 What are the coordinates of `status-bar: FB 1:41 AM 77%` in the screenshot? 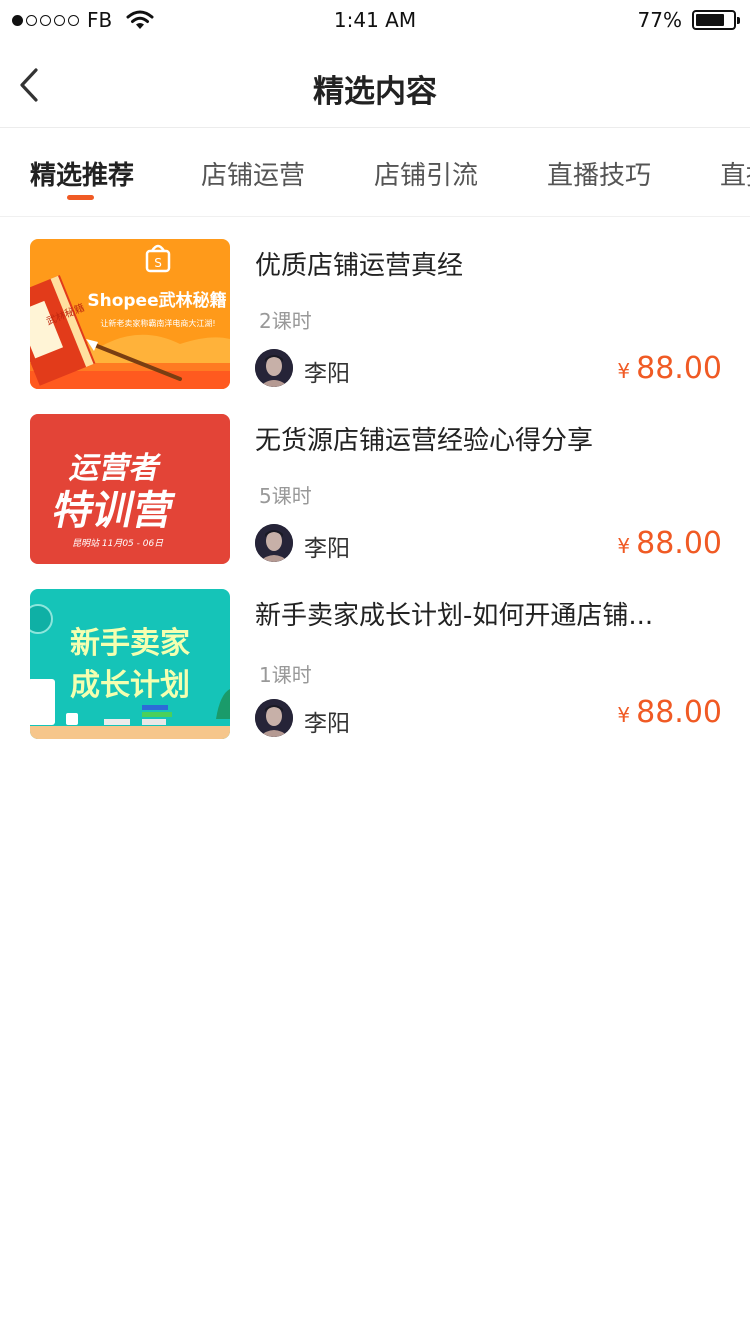 It's located at (375, 21).